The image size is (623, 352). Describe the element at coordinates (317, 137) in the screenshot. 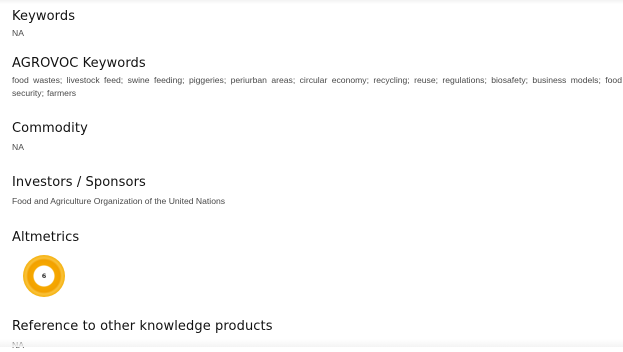

I see `commodity-section: Commodity NA` at that location.